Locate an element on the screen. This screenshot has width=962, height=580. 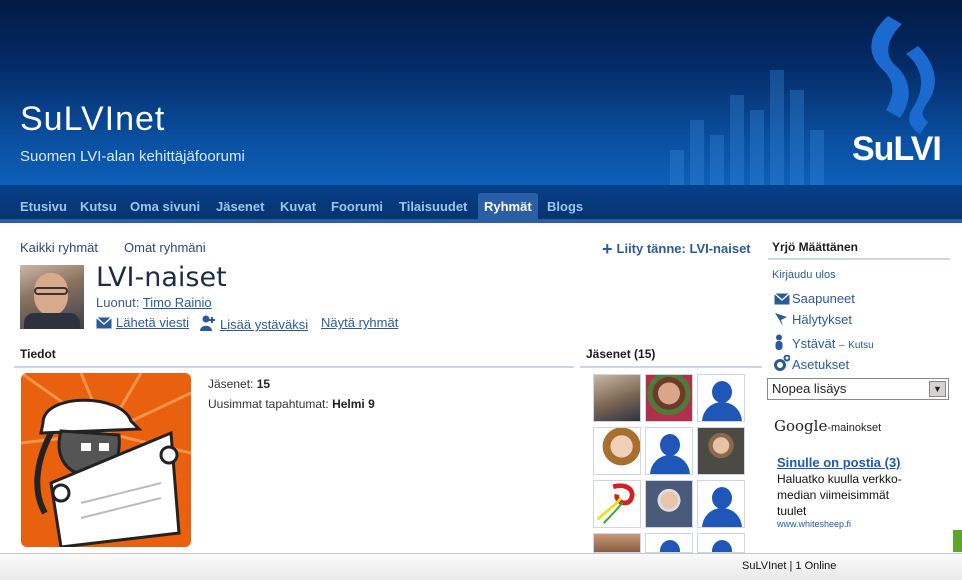
join-label: Liity tänne: LVI-naiset is located at coordinates (683, 248).